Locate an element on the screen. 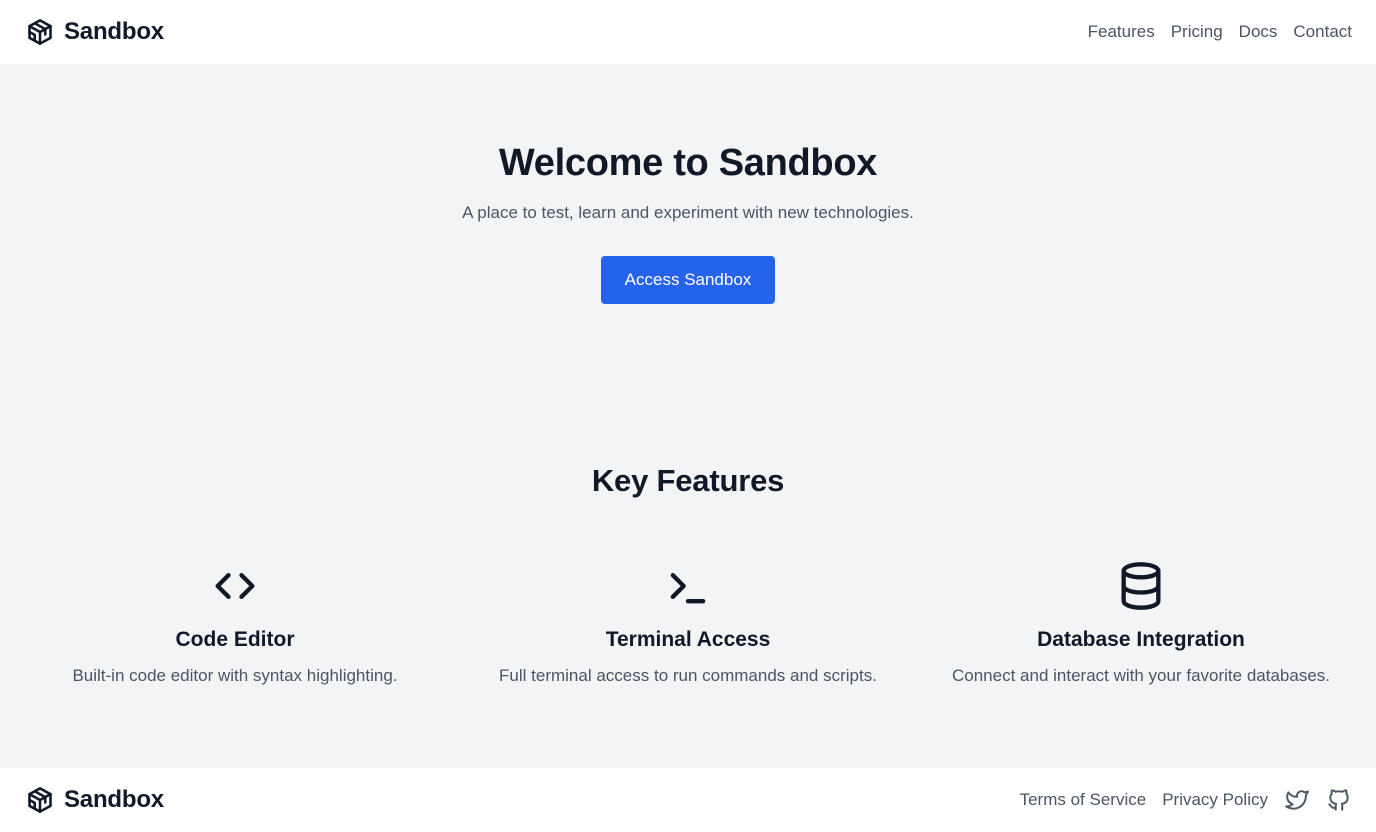 The image size is (1376, 832). access-sandbox-button: Access Sandbox is located at coordinates (688, 280).